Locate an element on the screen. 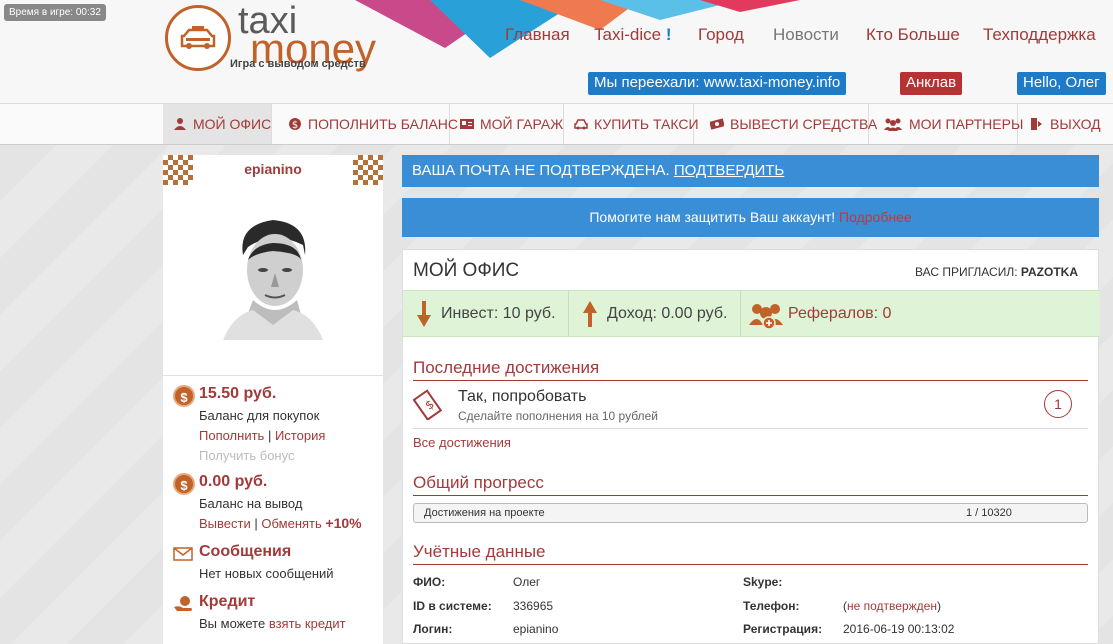 This screenshot has height=644, width=1113. history-link: История is located at coordinates (300, 435).